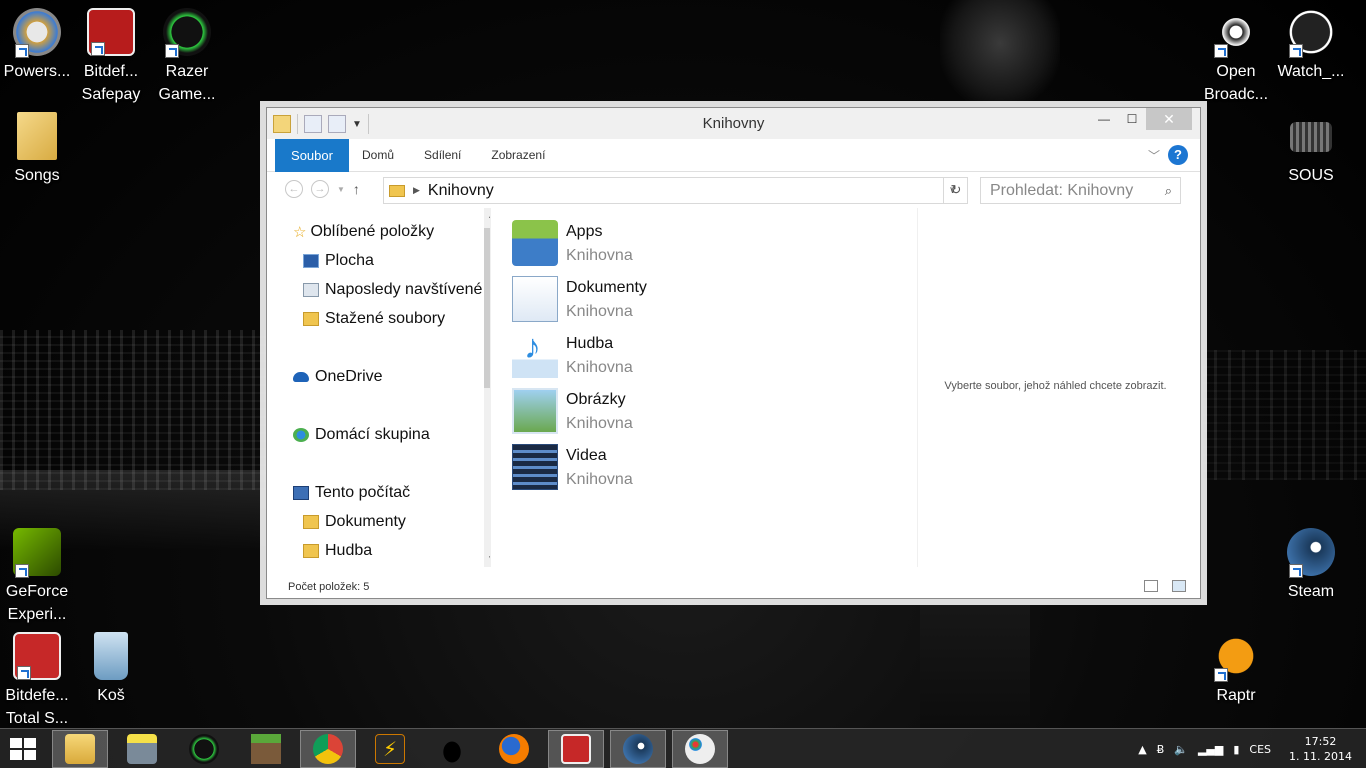 The image size is (1366, 768). I want to click on file-explorer-icon, so click(80, 749).